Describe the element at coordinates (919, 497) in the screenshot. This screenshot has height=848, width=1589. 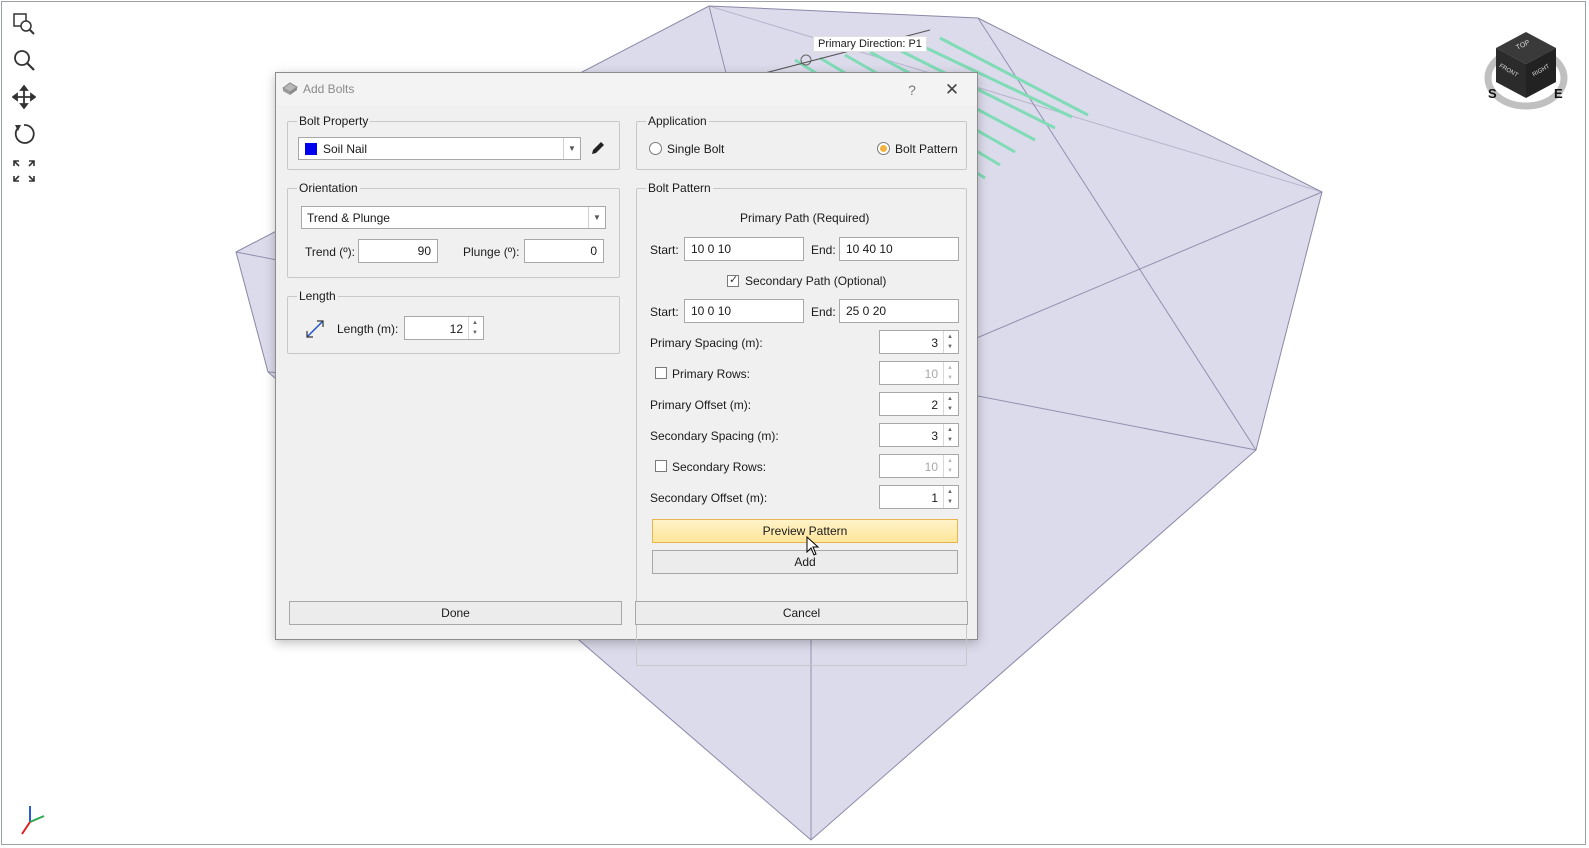
I see `secondary-offset-spinner: 1 ▲ ▼` at that location.